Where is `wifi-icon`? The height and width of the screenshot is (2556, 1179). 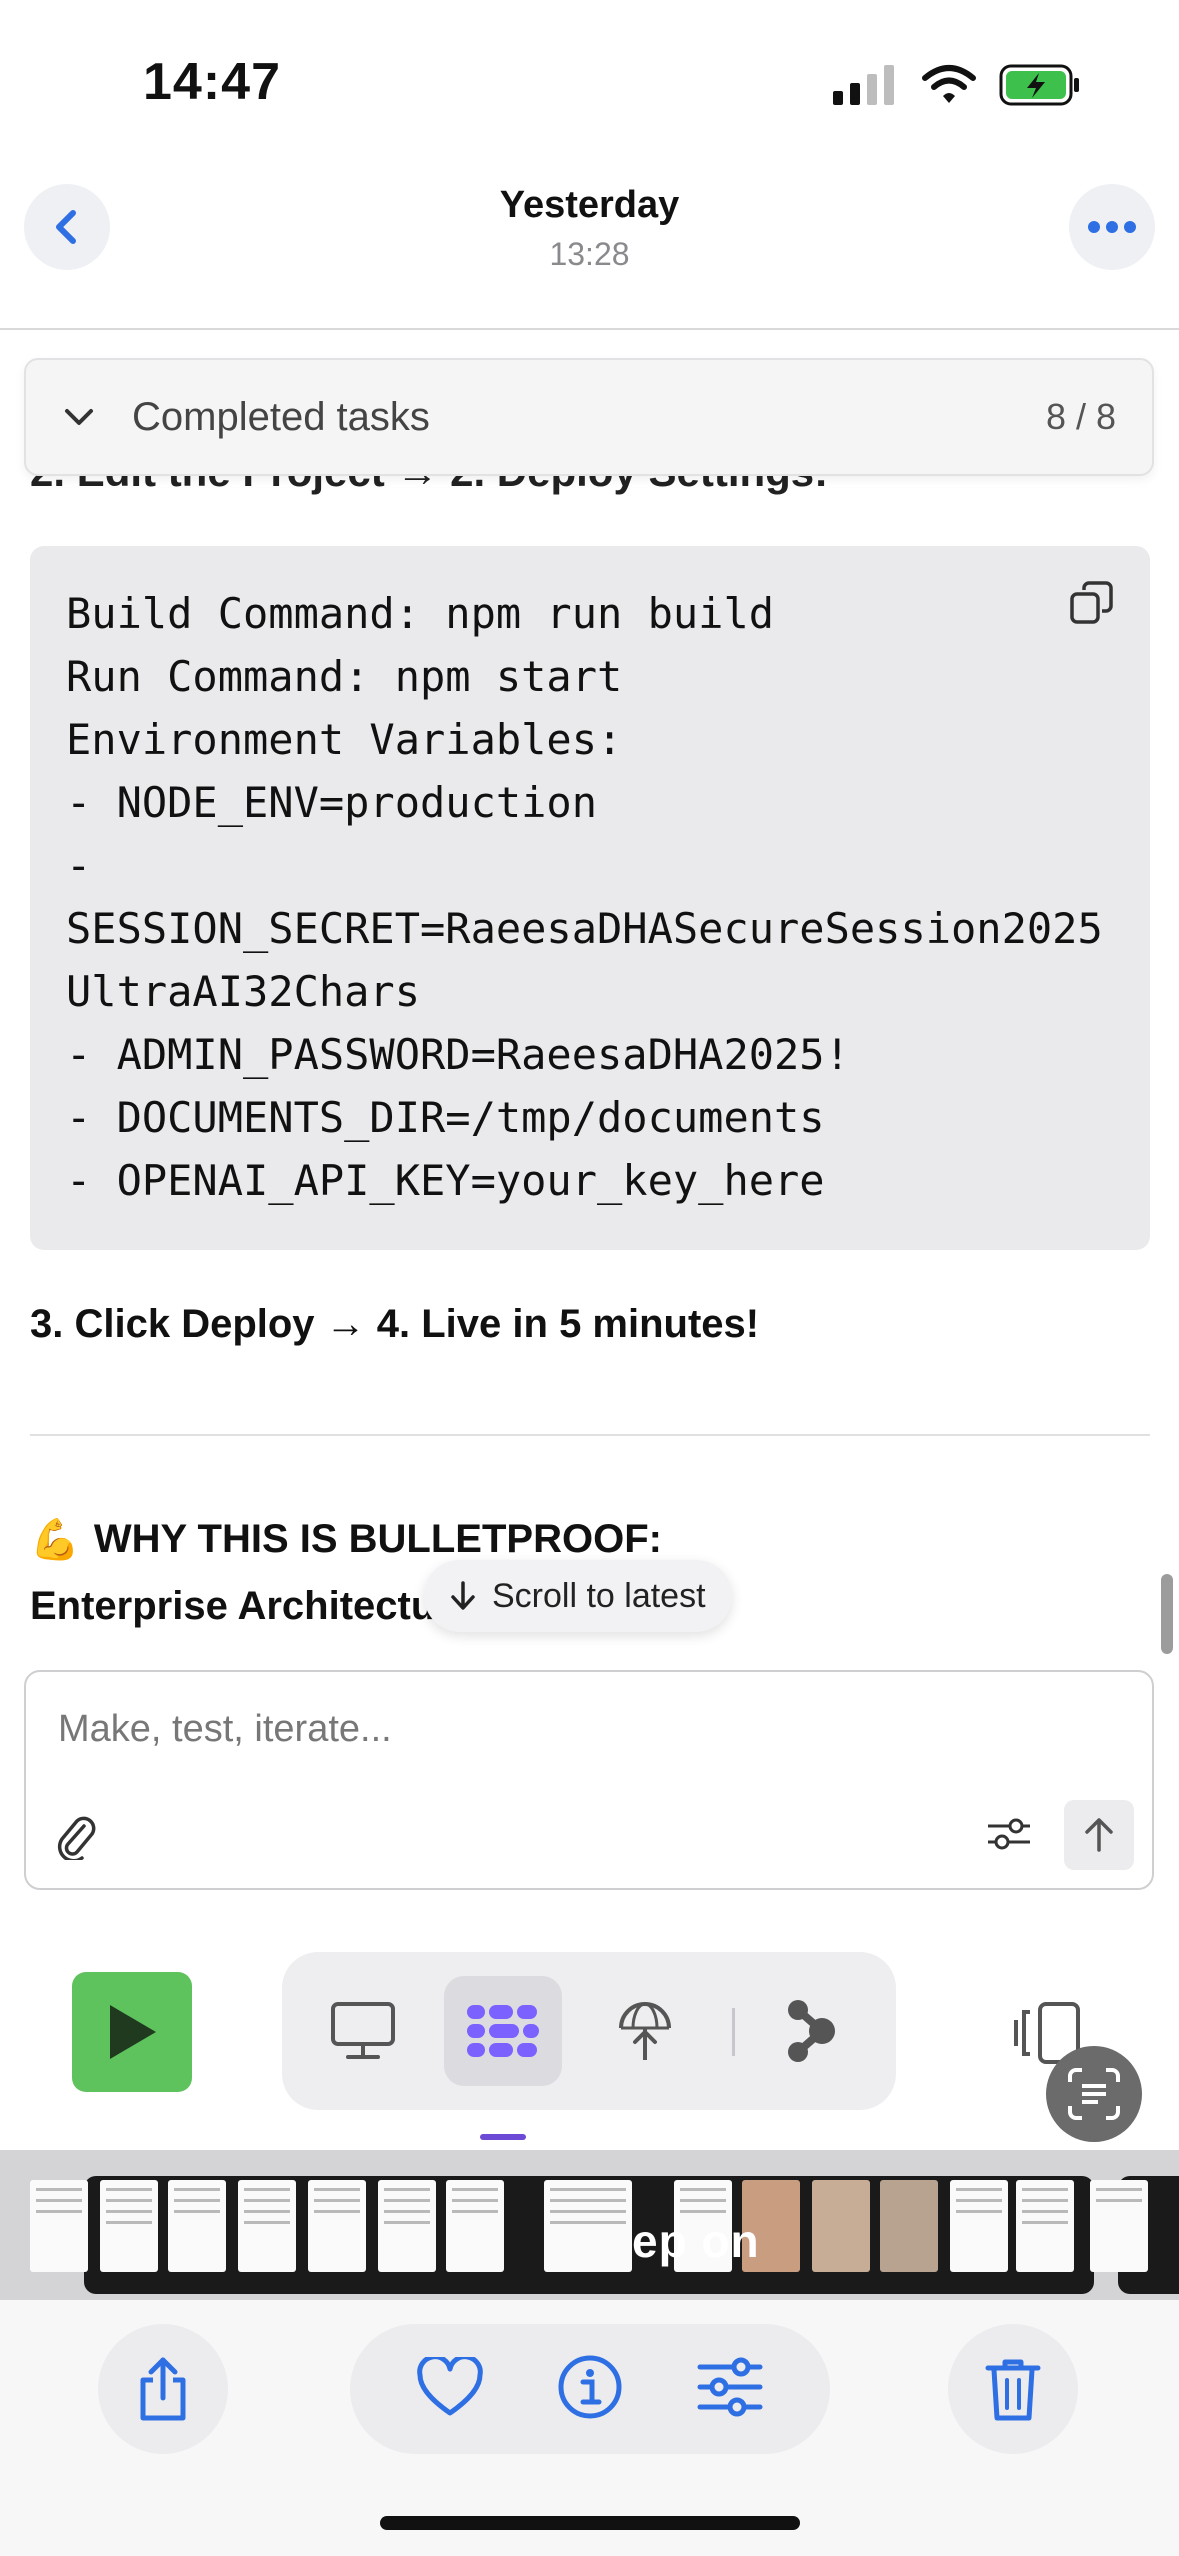 wifi-icon is located at coordinates (949, 84).